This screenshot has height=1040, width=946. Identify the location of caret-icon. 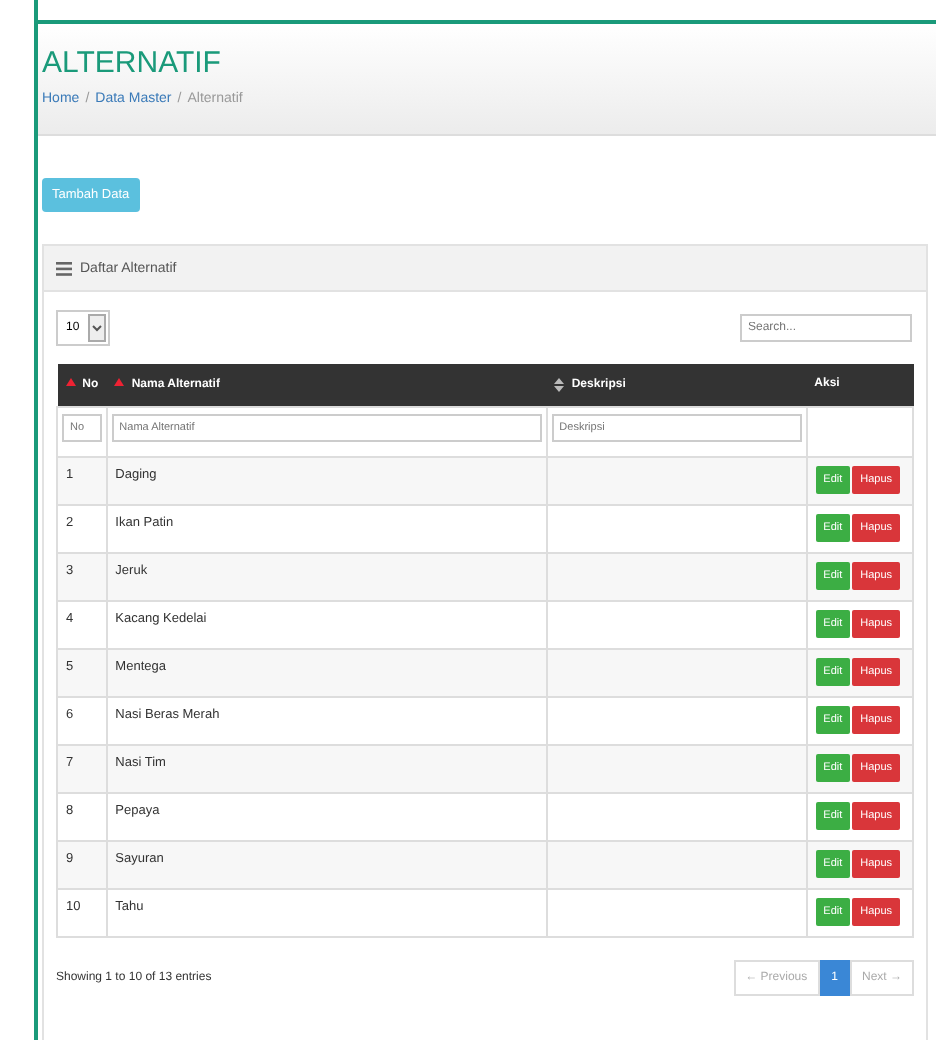
(96, 328).